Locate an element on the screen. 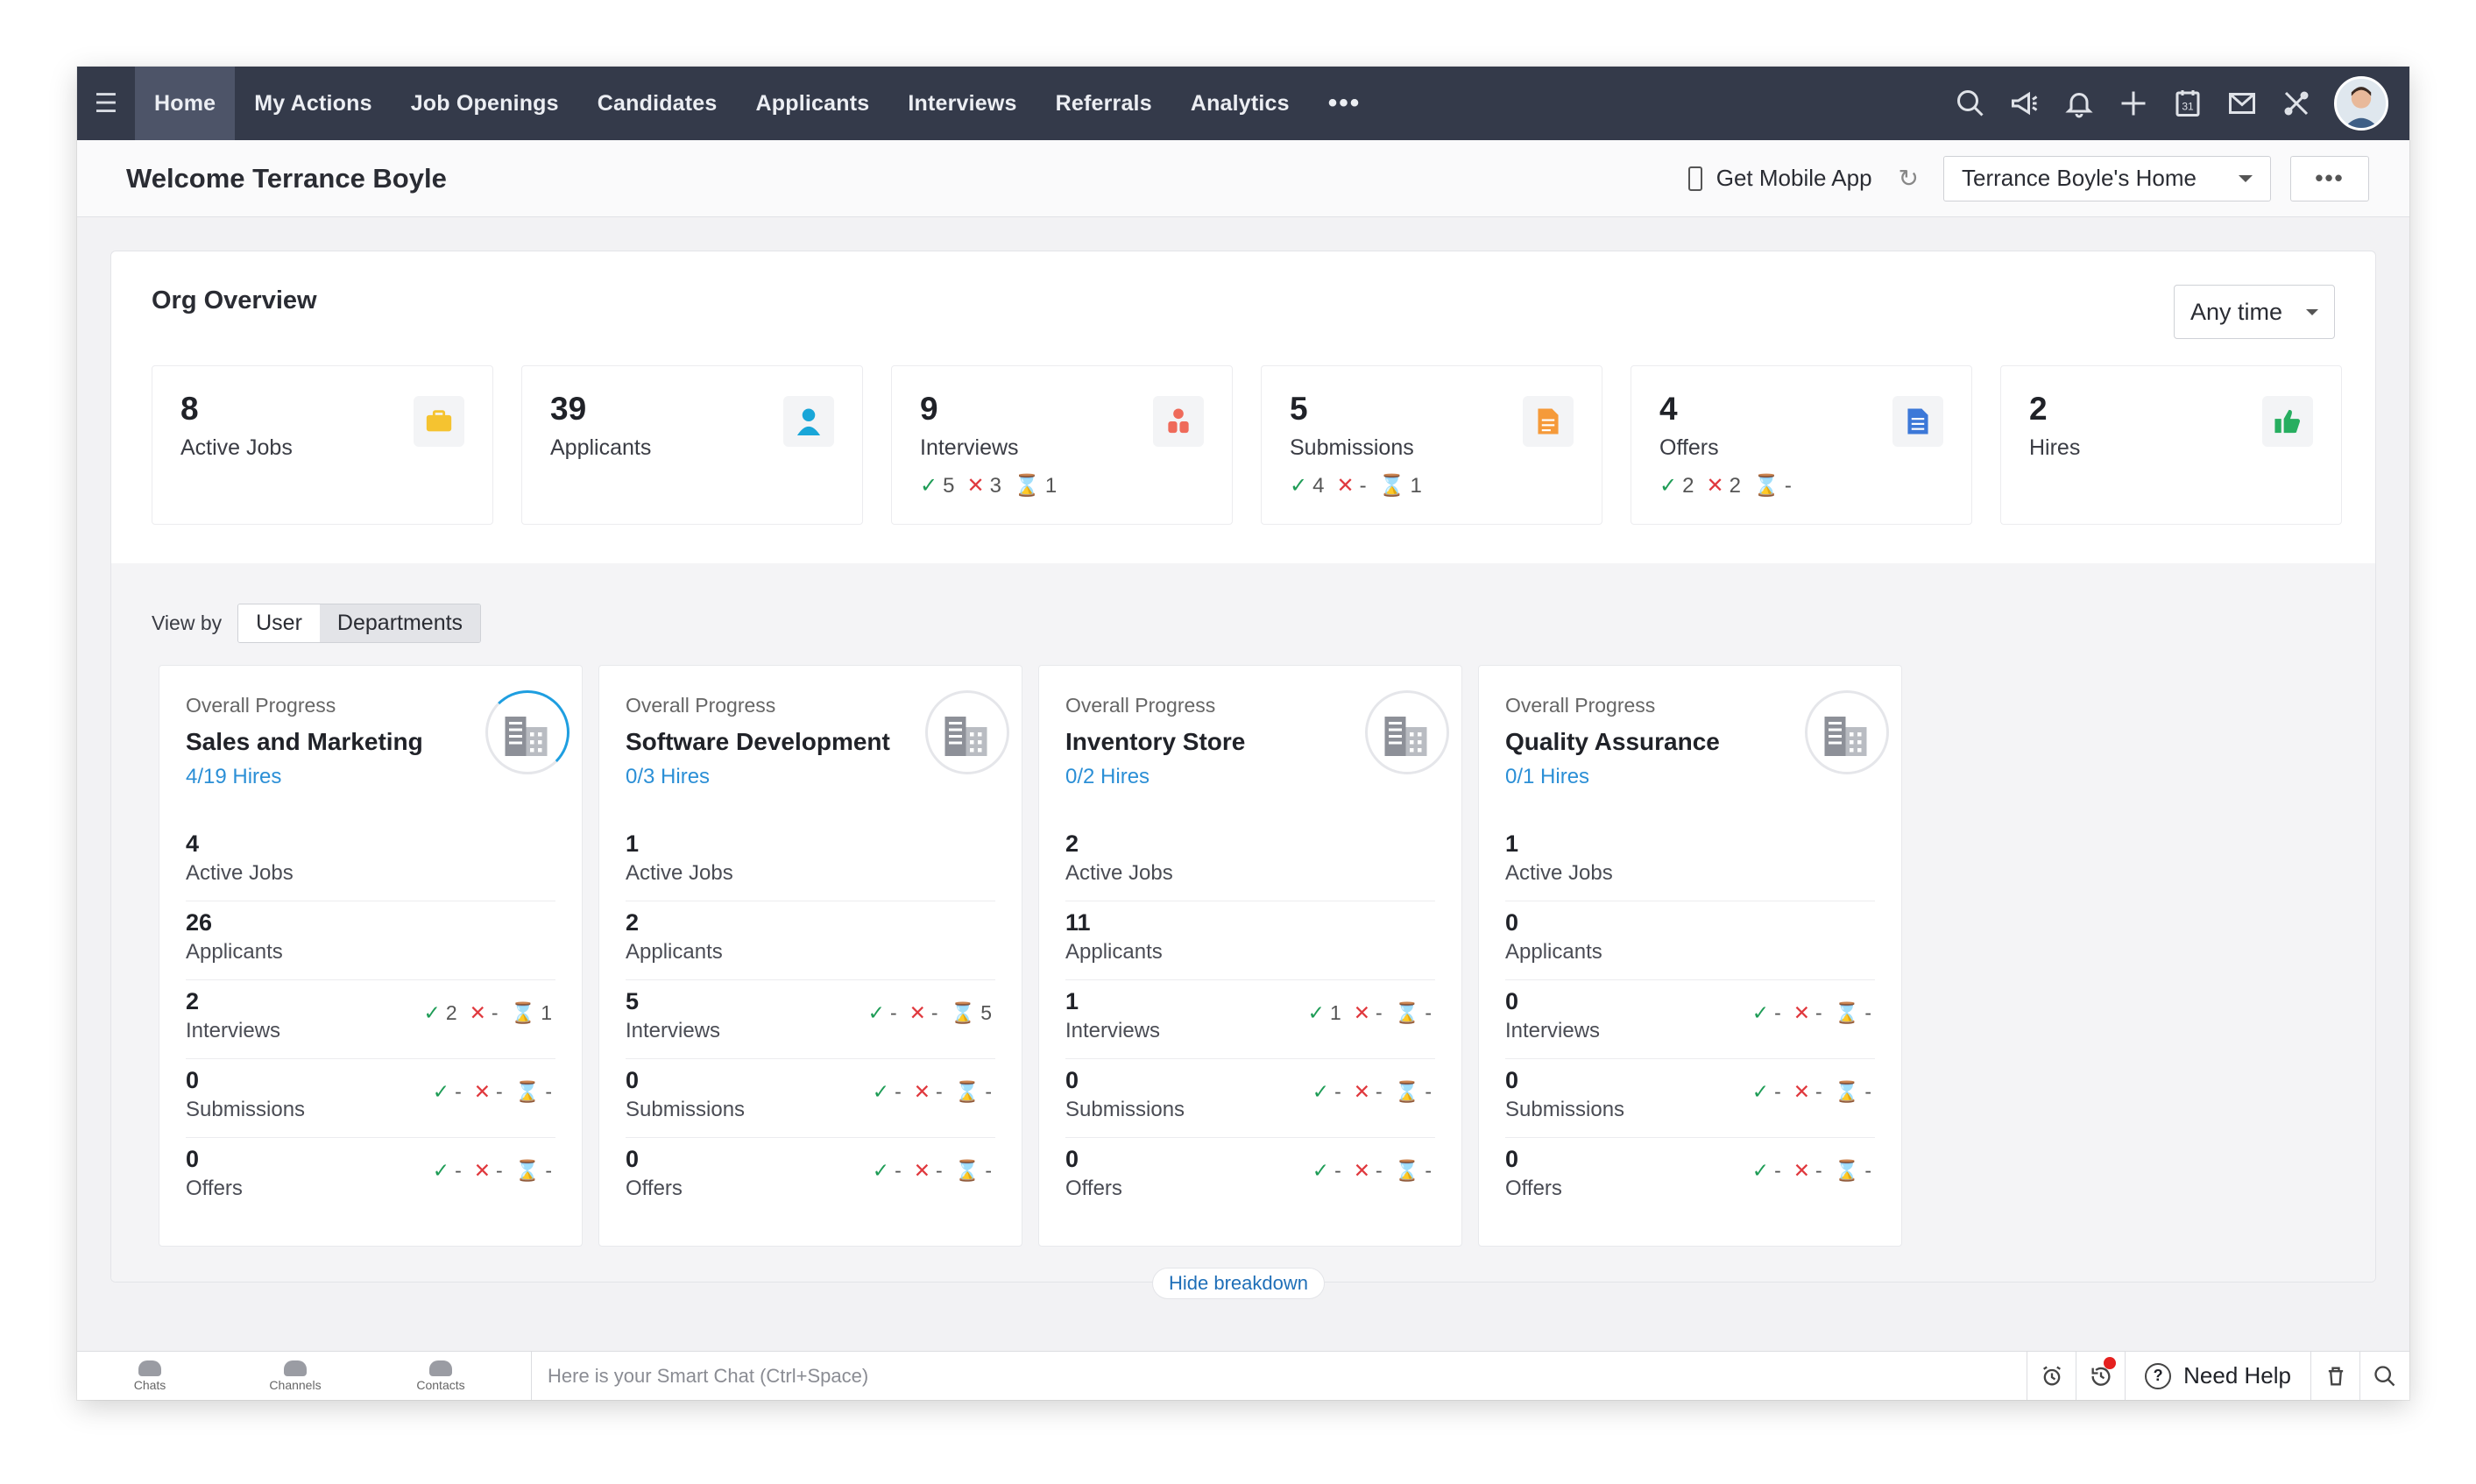 The height and width of the screenshot is (1484, 2476). contacts-tab: Contacts is located at coordinates (440, 1376).